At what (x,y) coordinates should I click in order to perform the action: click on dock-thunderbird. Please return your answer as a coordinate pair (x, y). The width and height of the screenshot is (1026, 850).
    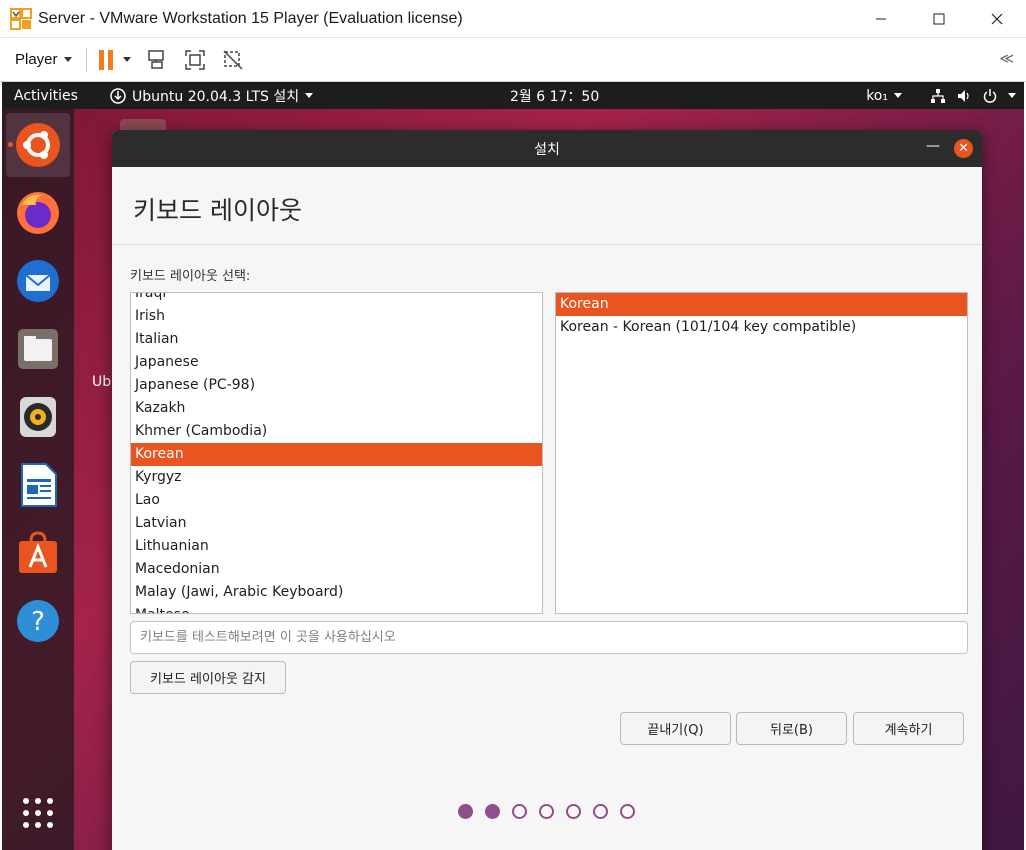
    Looking at the image, I should click on (38, 281).